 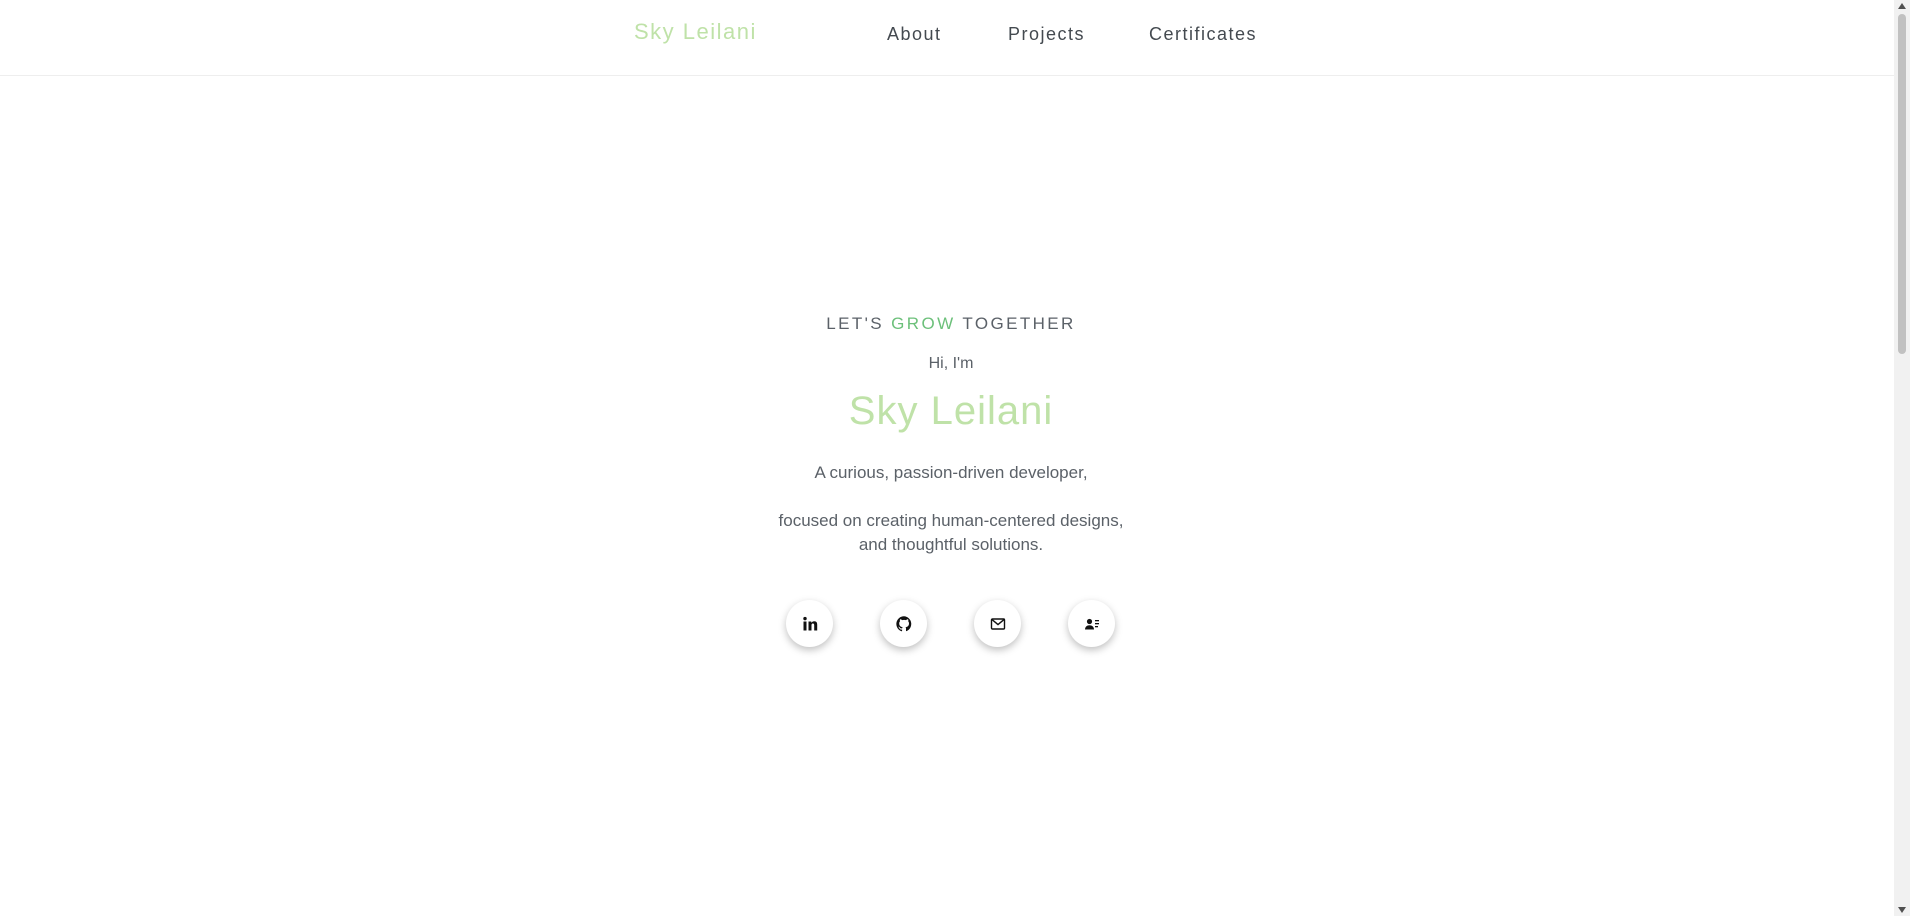 What do you see at coordinates (1046, 34) in the screenshot?
I see `nav-link-projects: Projects` at bounding box center [1046, 34].